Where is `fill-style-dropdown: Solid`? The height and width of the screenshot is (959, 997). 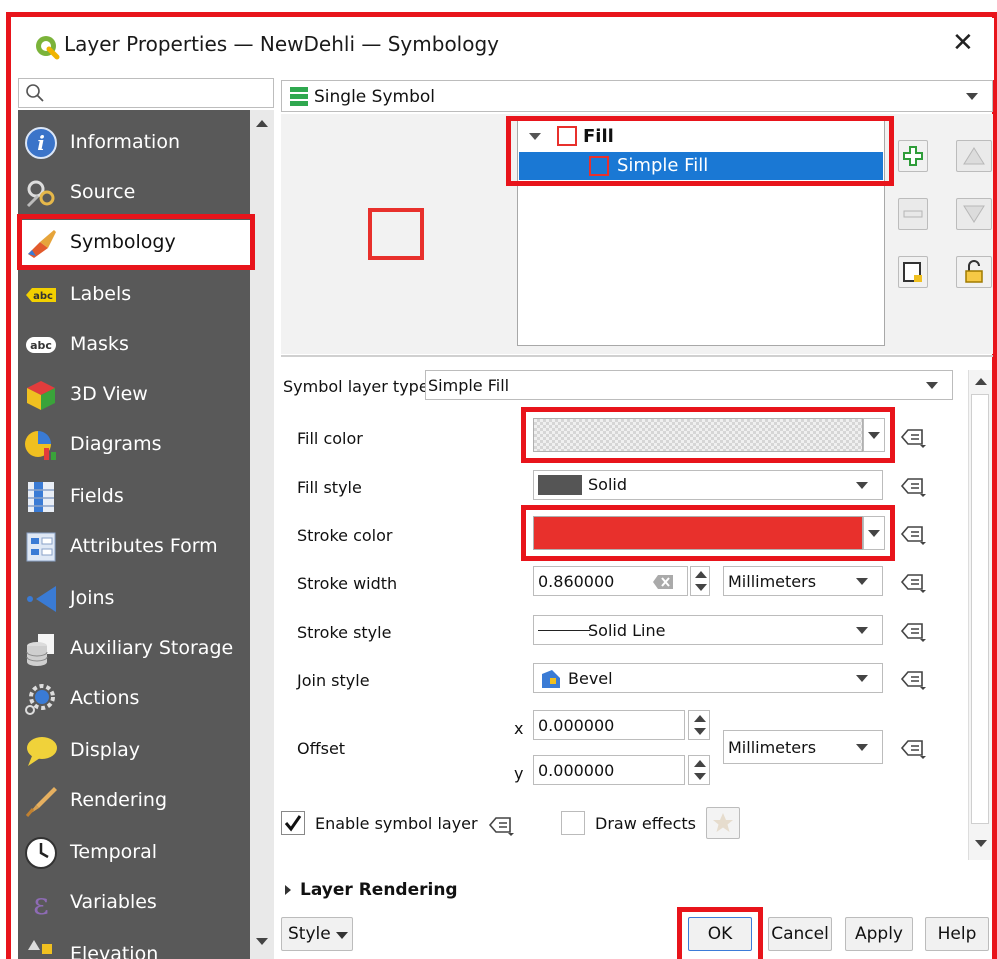 fill-style-dropdown: Solid is located at coordinates (708, 485).